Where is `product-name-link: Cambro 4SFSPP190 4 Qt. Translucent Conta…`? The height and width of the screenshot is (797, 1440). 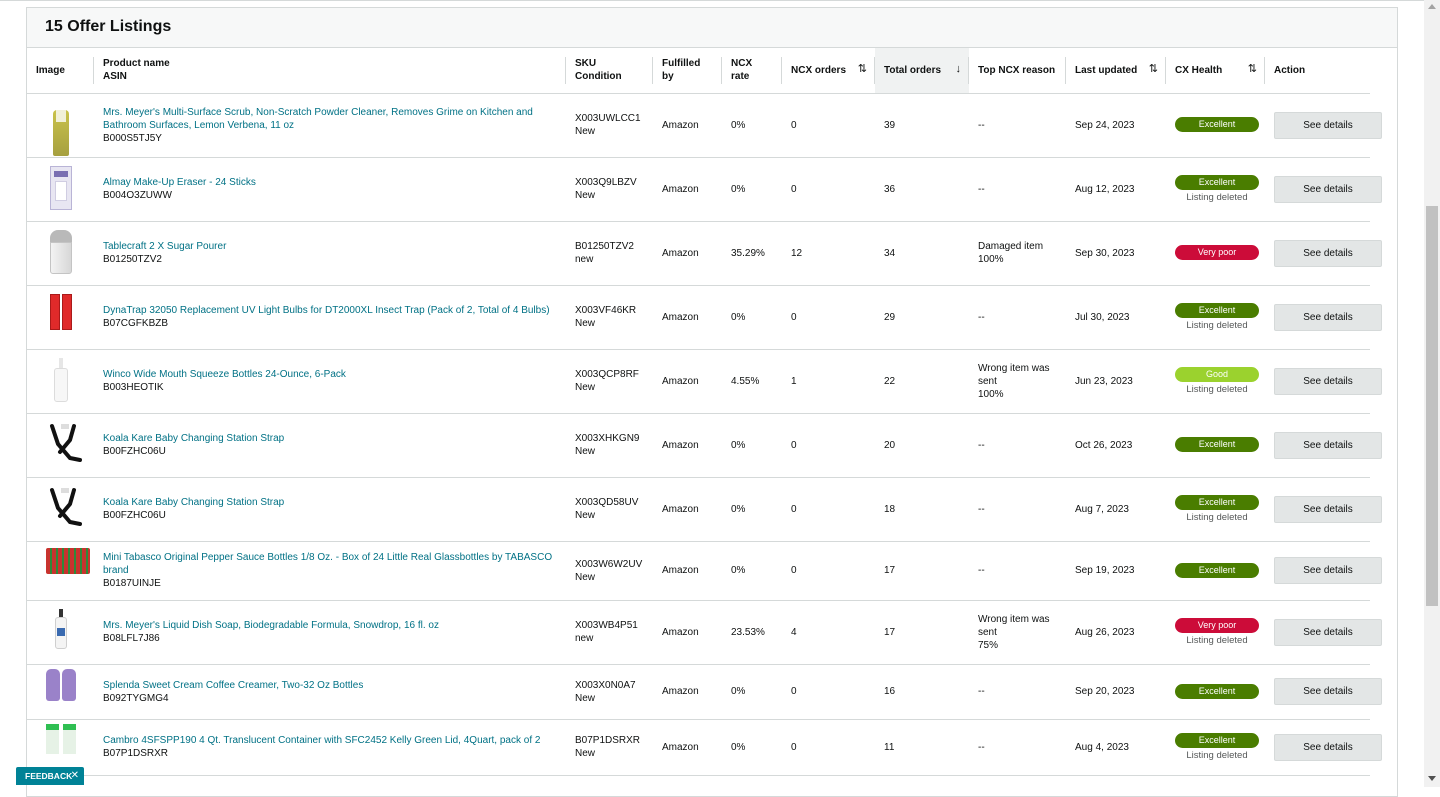 product-name-link: Cambro 4SFSPP190 4 Qt. Translucent Conta… is located at coordinates (330, 740).